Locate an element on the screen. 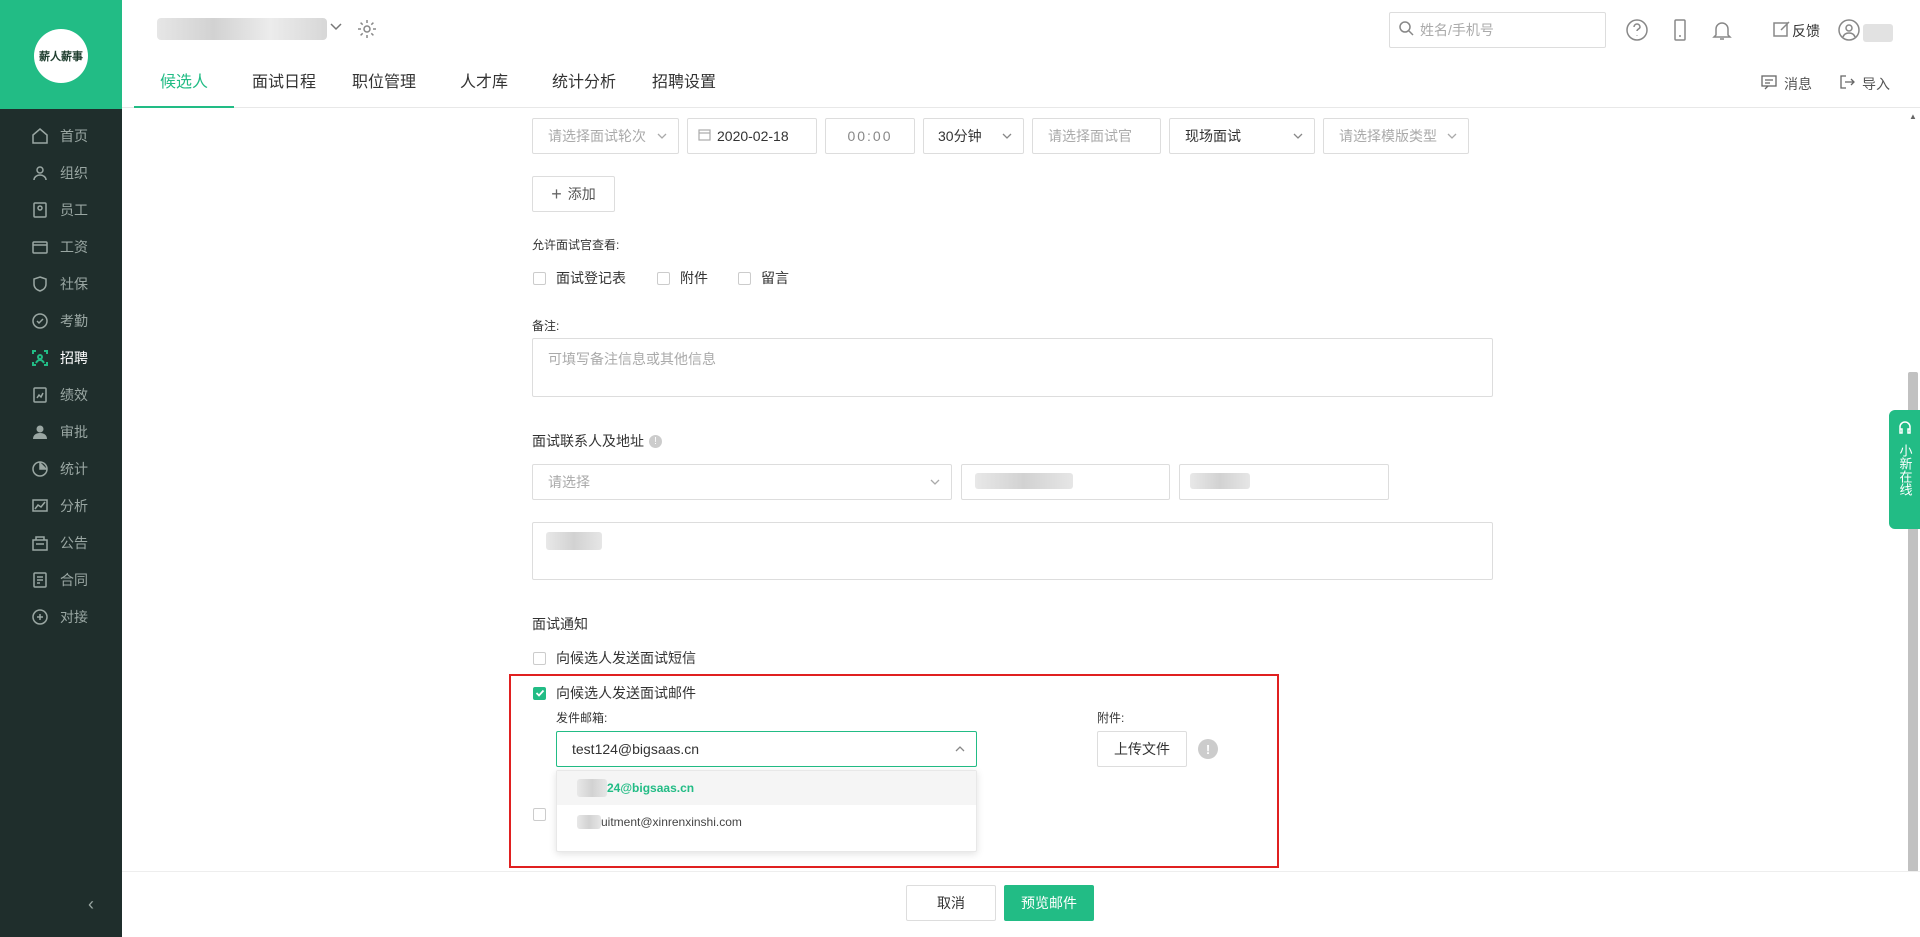 This screenshot has height=937, width=1920. online-service-label: 小新在线 is located at coordinates (1905, 470).